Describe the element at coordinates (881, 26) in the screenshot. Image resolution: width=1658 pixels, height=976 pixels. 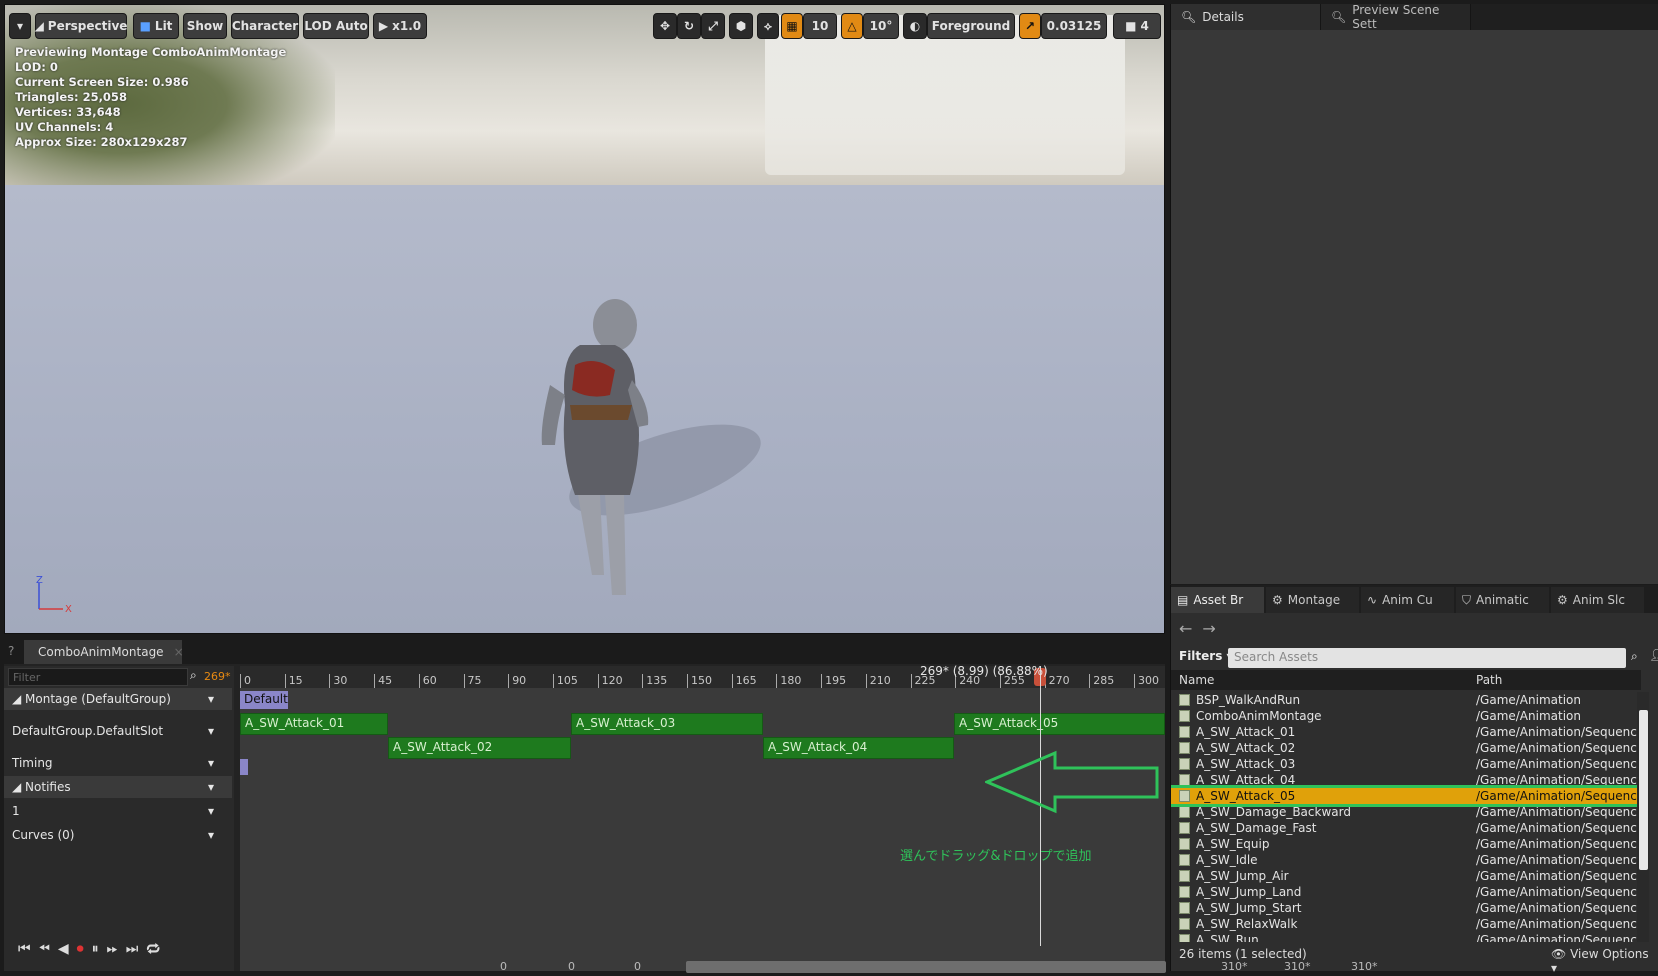
I see `rotation-snap-value: 10°` at that location.